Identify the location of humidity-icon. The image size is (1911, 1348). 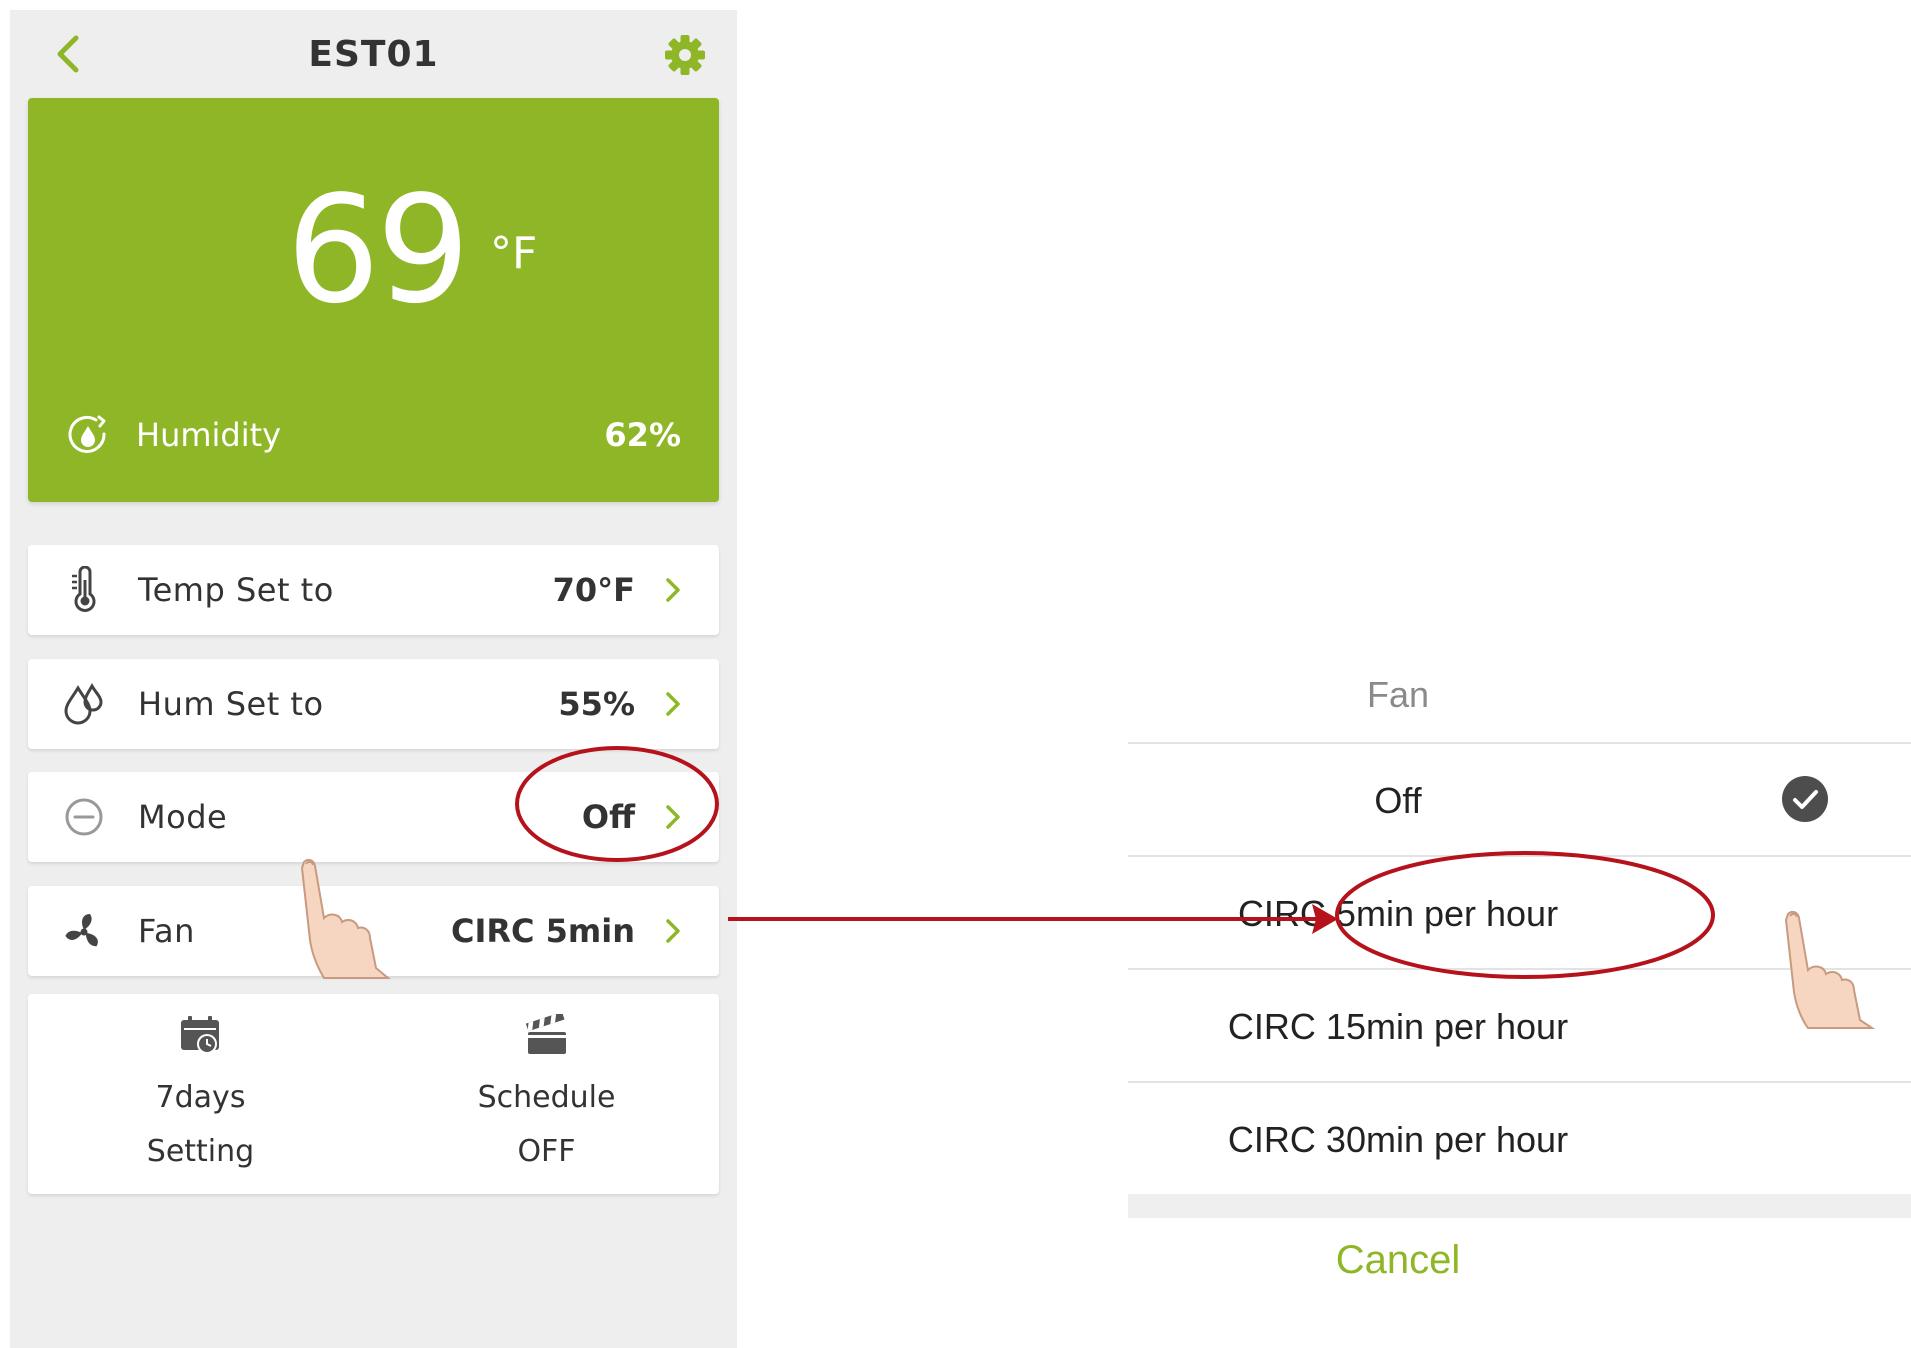
(87, 434).